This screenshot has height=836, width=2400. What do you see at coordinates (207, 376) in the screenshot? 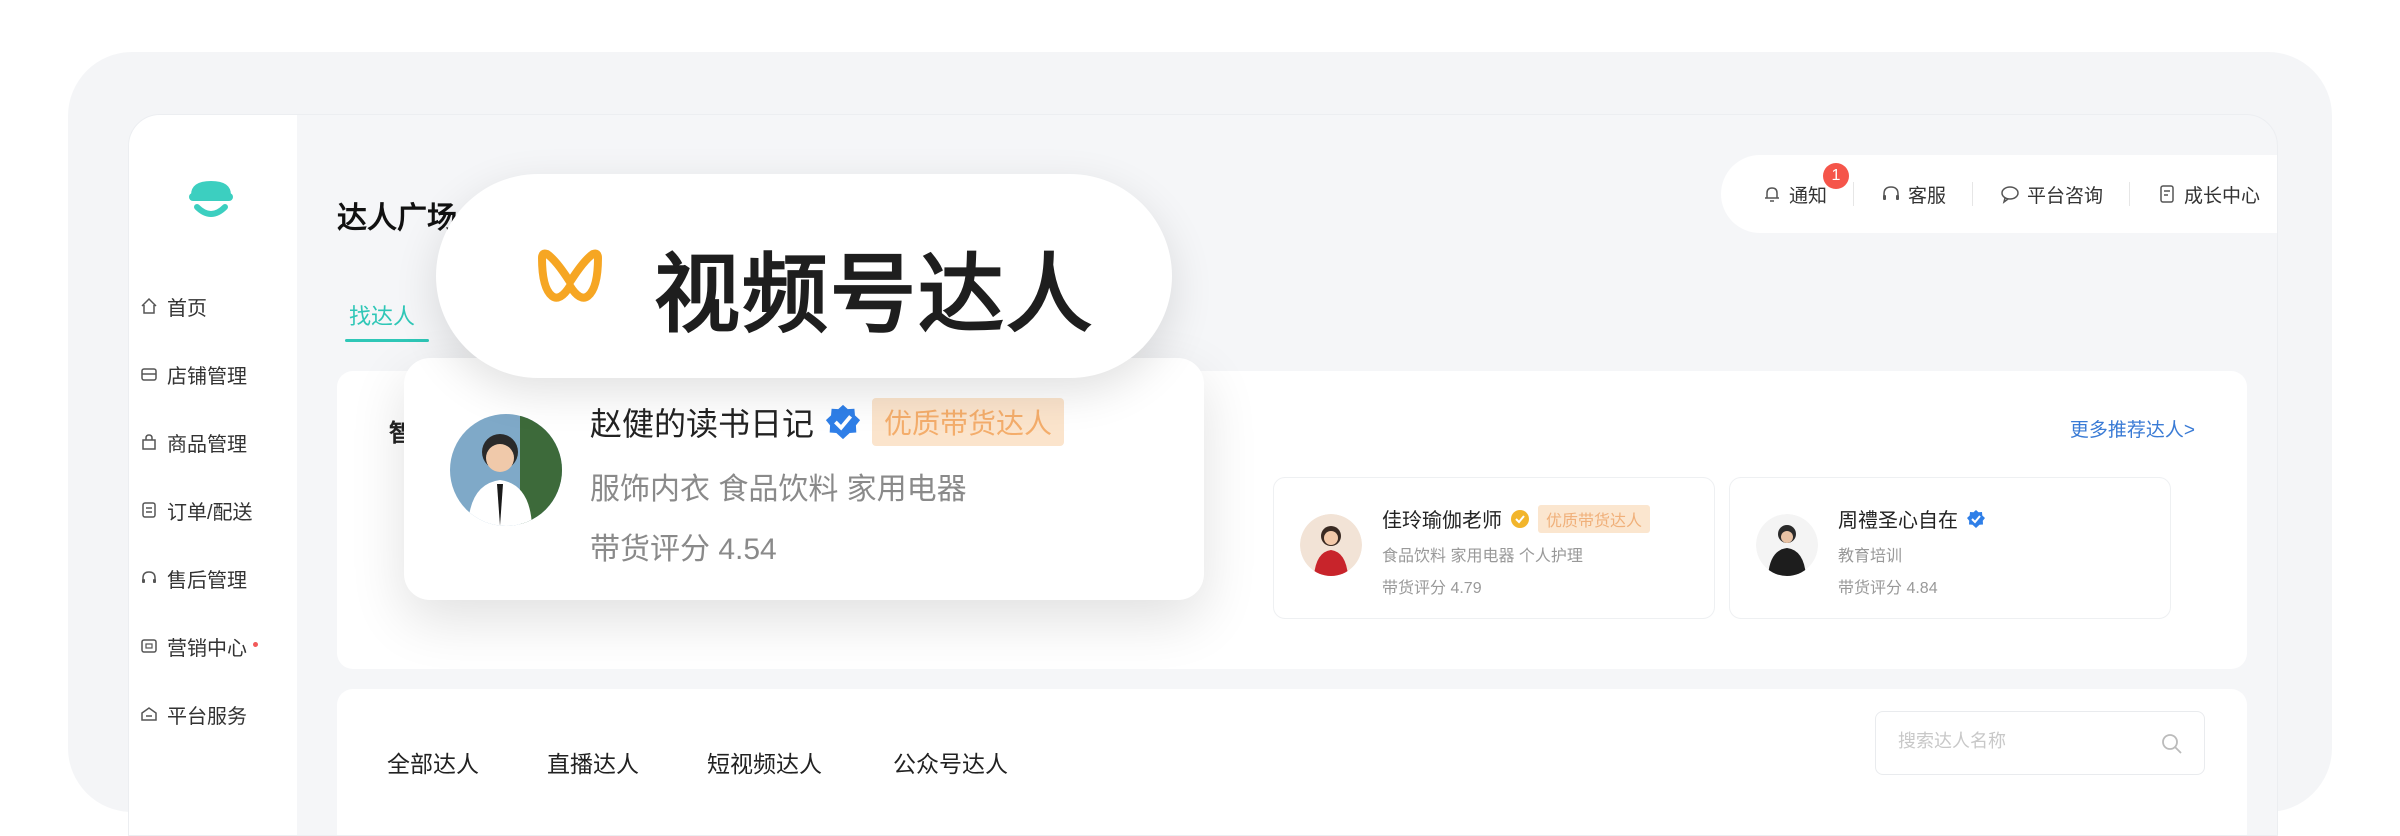
I see `sidebar-item-label: 店铺管理` at bounding box center [207, 376].